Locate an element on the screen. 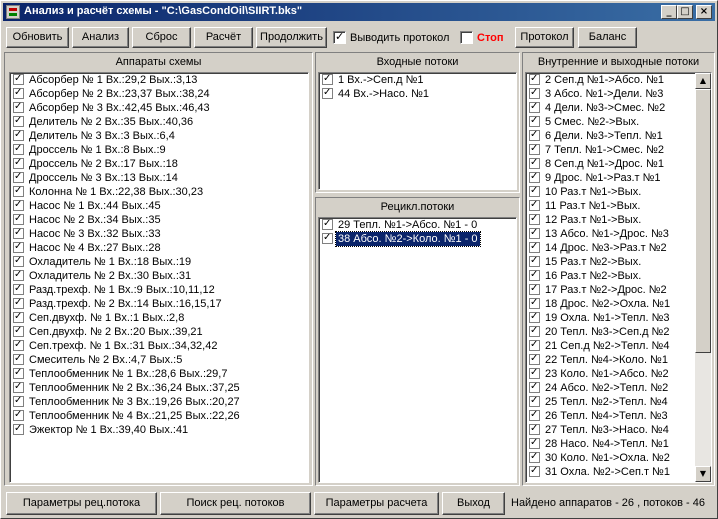 This screenshot has height=519, width=718. internal-stream-row: 11 Раз.т №1->Вых. is located at coordinates (618, 205).